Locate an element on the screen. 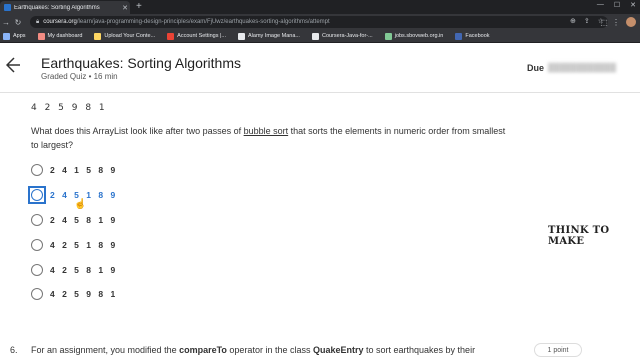 Image resolution: width=640 pixels, height=360 pixels. bookmark-item: jobs.sbovweb.org.in is located at coordinates (414, 36).